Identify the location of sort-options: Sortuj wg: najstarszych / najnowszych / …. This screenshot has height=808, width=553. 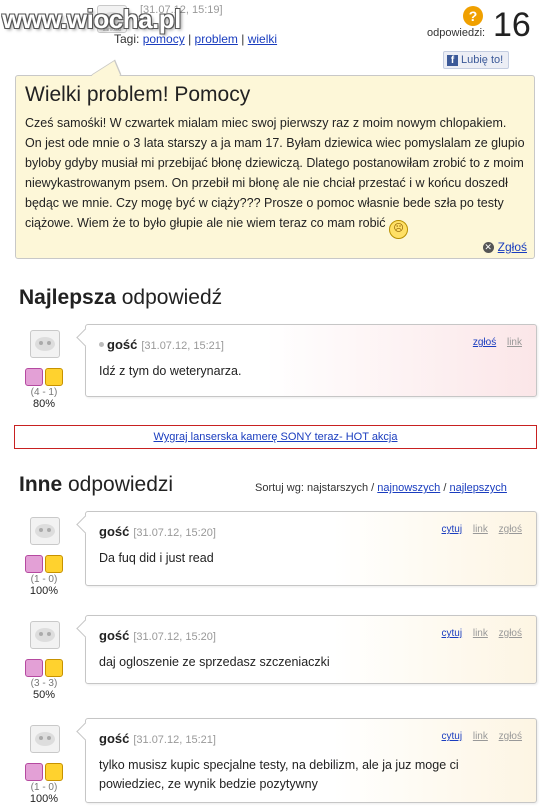
(381, 488).